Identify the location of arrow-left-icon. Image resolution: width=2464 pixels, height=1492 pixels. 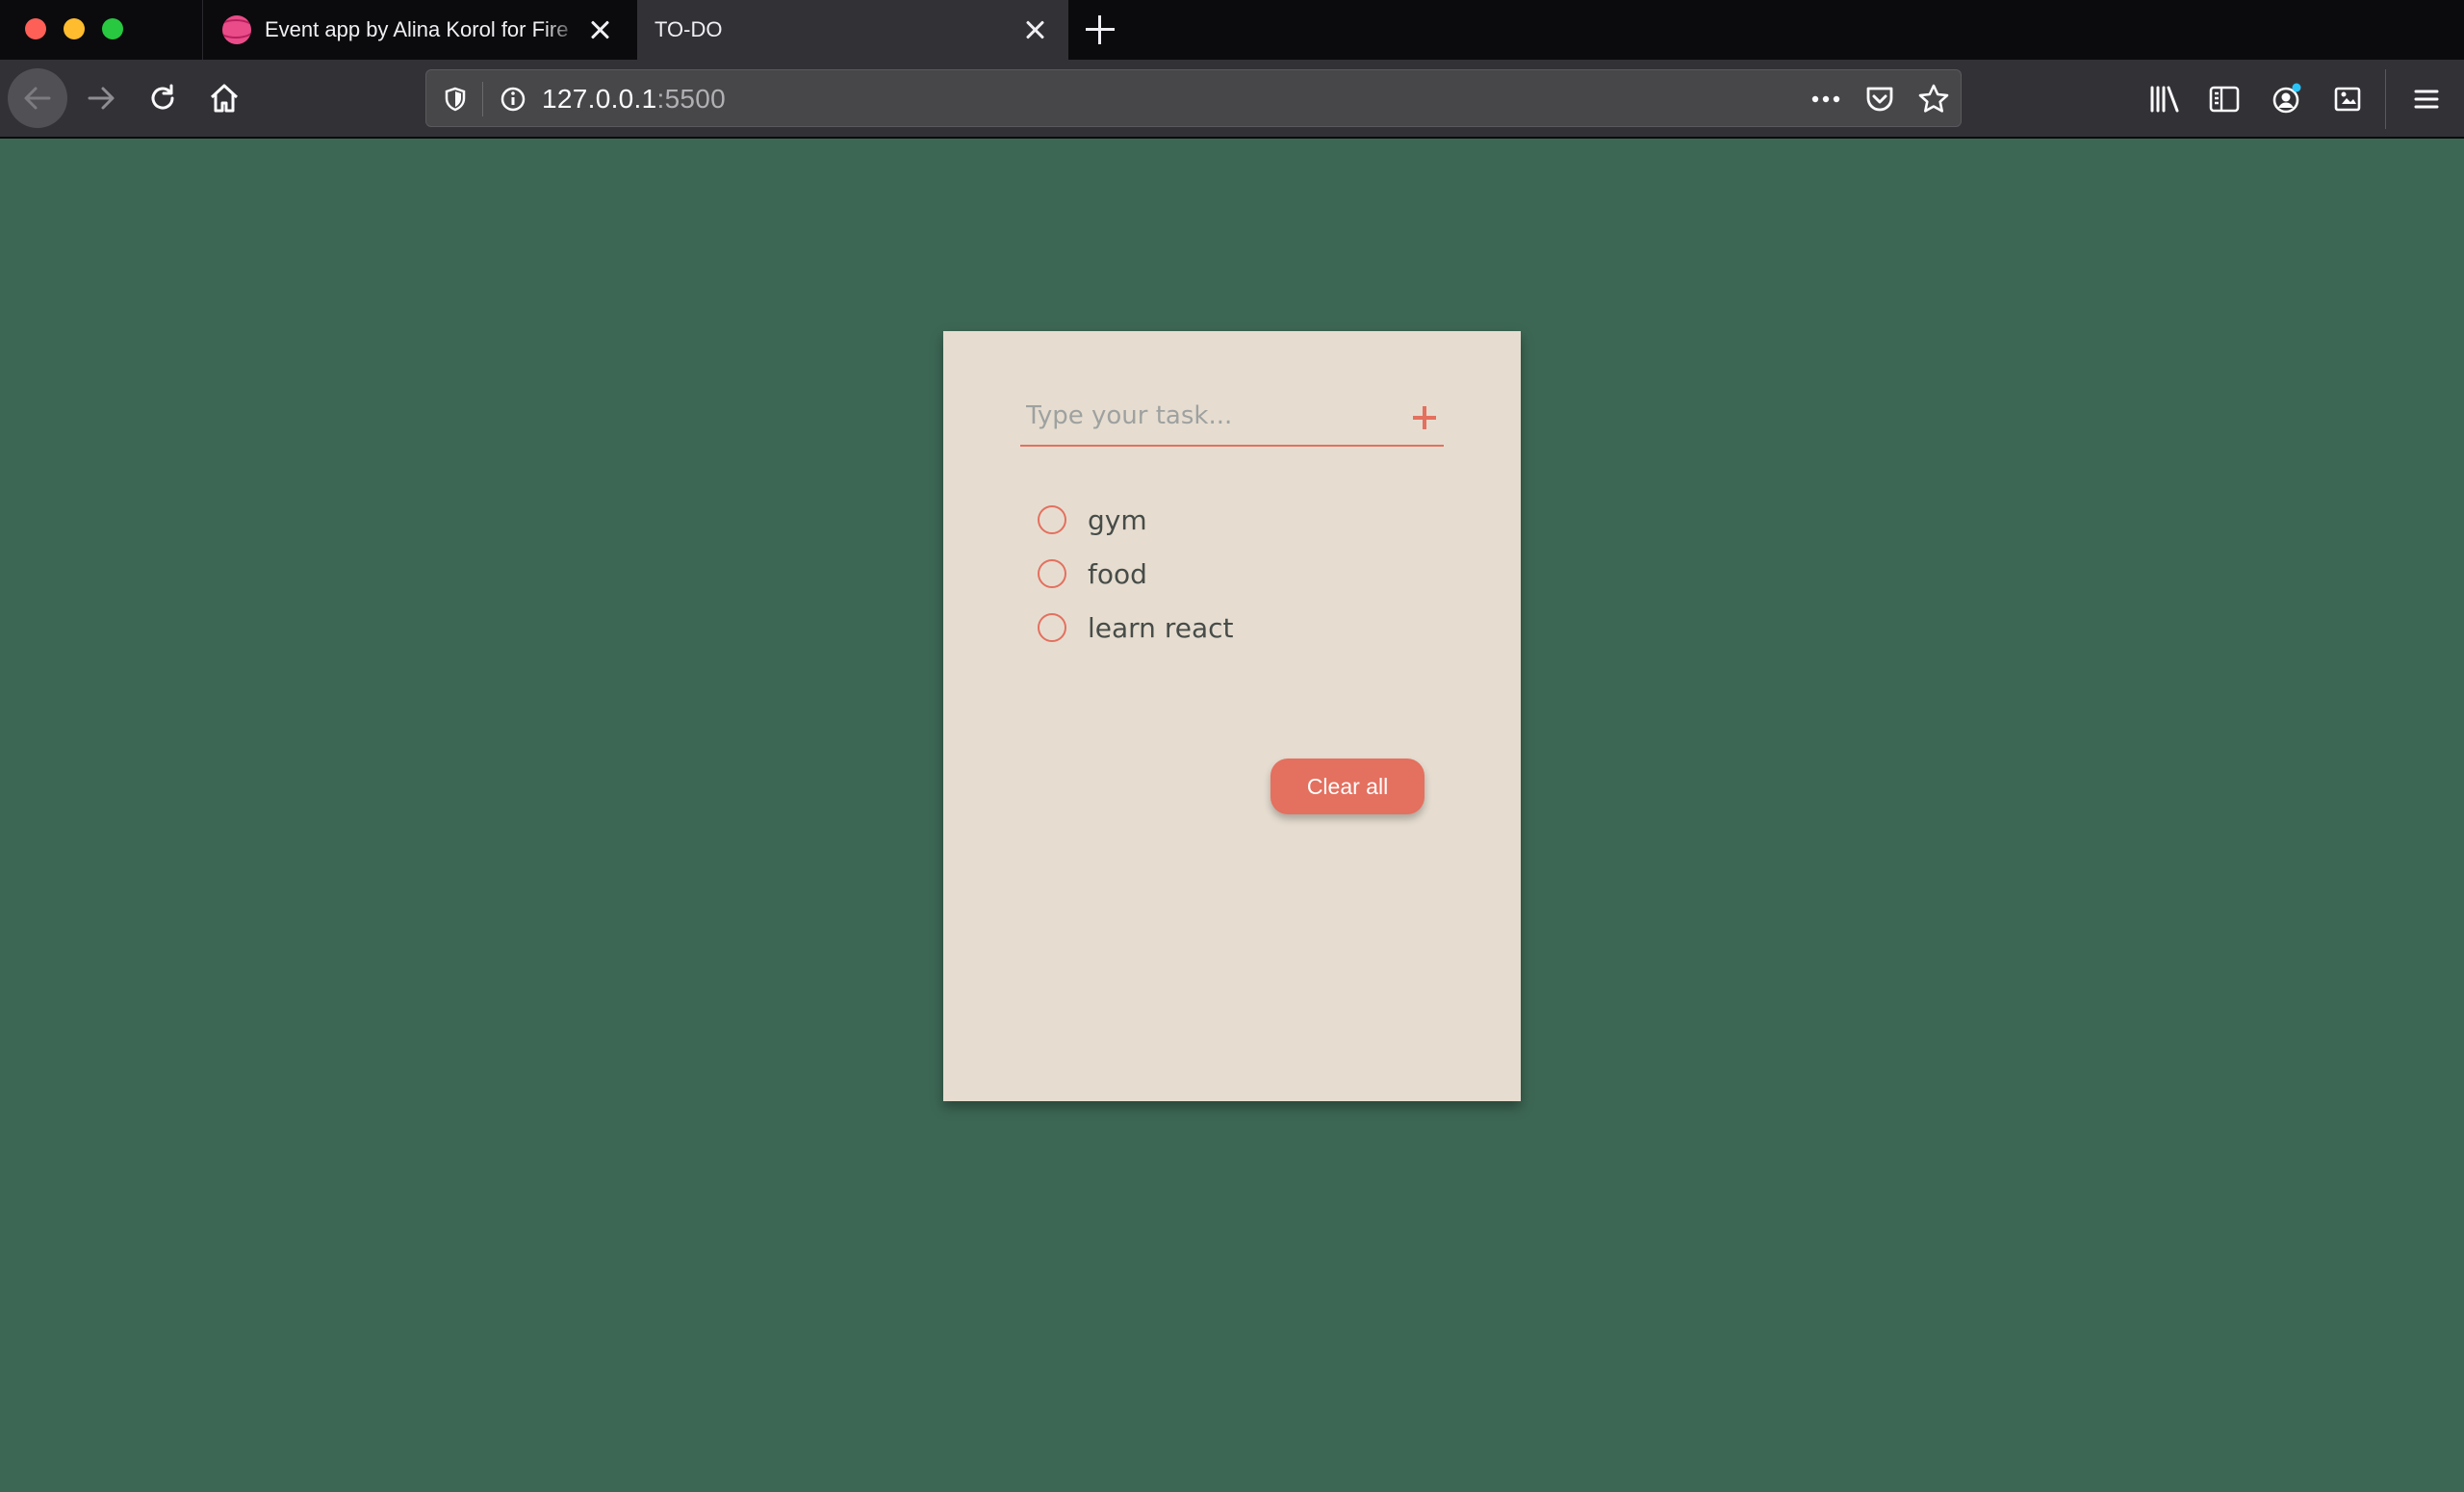
(37, 98).